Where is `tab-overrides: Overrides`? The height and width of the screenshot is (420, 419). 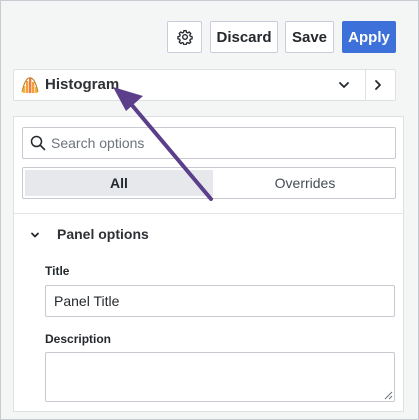
tab-overrides: Overrides is located at coordinates (305, 183).